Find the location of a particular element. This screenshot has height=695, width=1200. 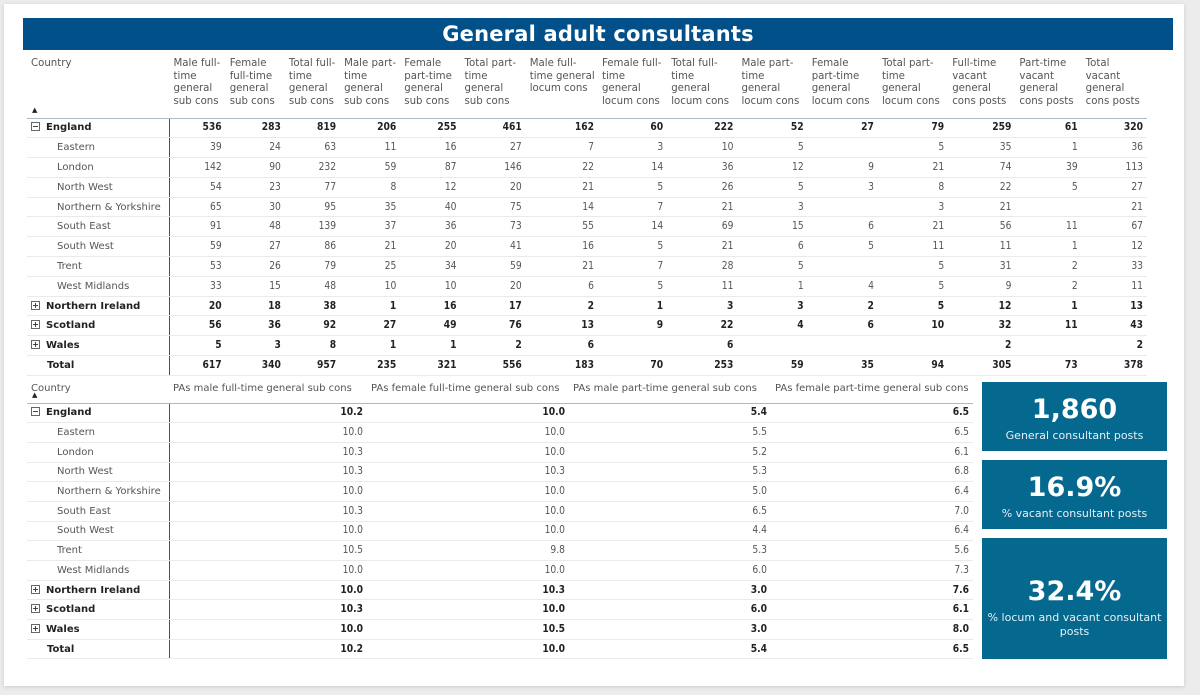

cell-value: 4.4 is located at coordinates (670, 531).